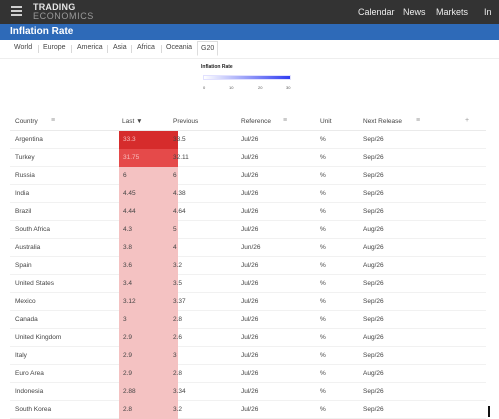 This screenshot has height=419, width=499. What do you see at coordinates (63, 16) in the screenshot?
I see `logo-line-2: ECONOMICS` at bounding box center [63, 16].